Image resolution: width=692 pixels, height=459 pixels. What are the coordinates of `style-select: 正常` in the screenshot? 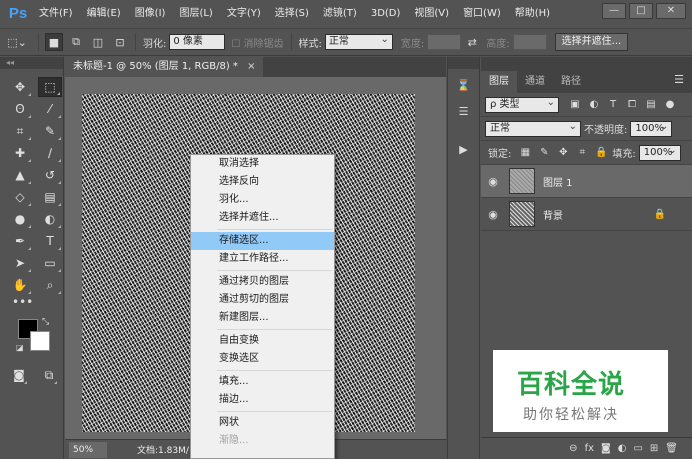 It's located at (358, 41).